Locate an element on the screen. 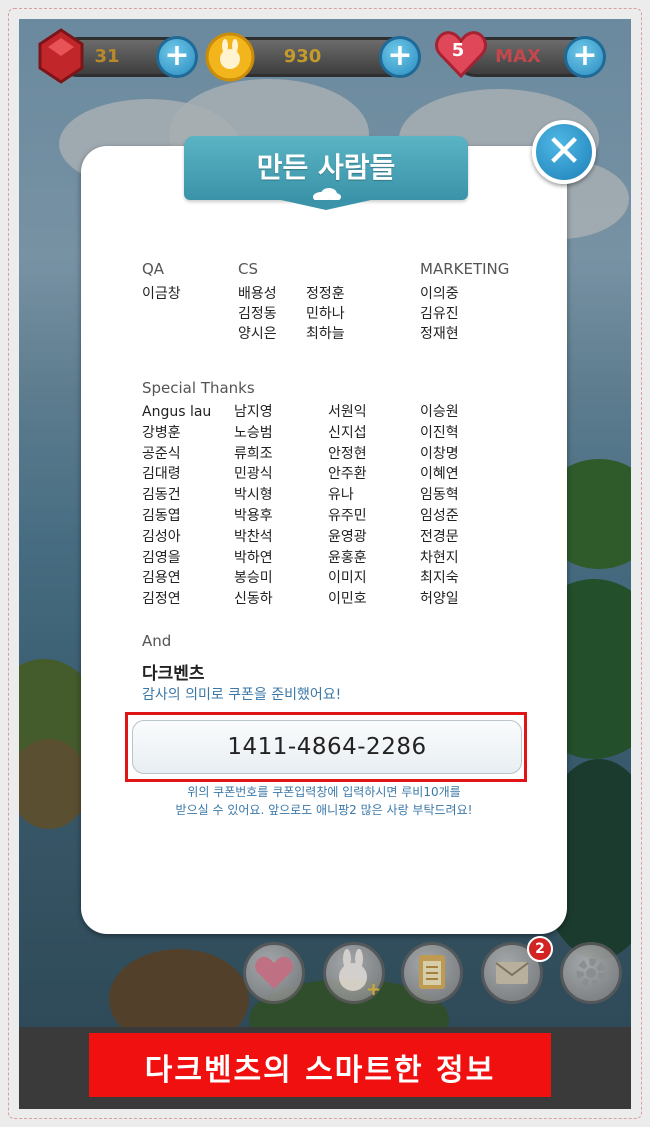 Image resolution: width=650 pixels, height=1127 pixels. credit-name: 양시은 is located at coordinates (257, 334).